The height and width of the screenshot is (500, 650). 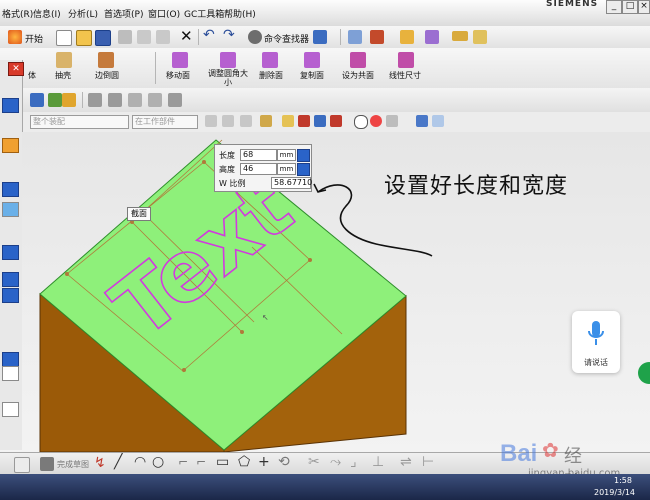 What do you see at coordinates (10, 209) in the screenshot?
I see `reuse-library-icon` at bounding box center [10, 209].